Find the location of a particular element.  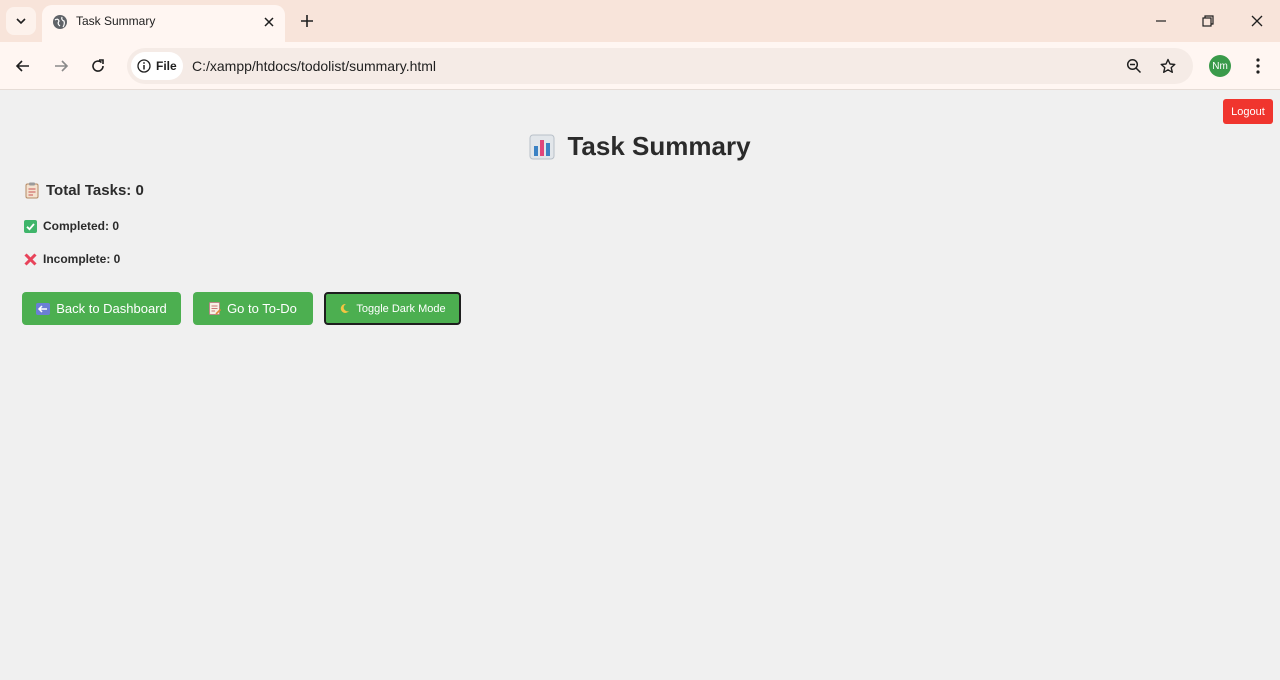

close-tab-button is located at coordinates (269, 22).